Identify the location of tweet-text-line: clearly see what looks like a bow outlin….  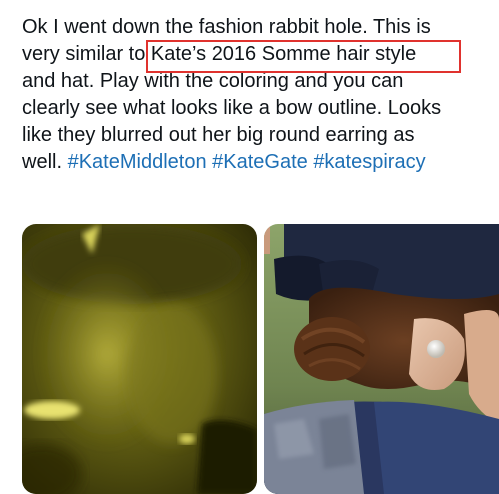
(232, 108).